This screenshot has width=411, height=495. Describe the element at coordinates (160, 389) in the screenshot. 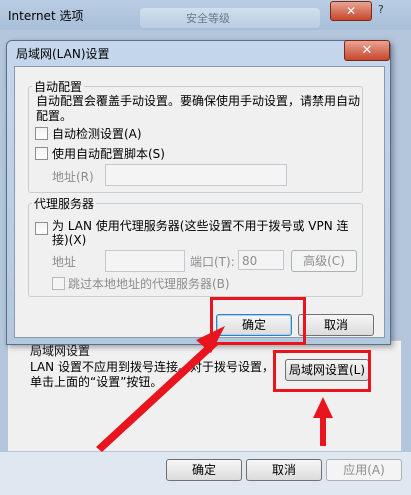

I see `arrow-to-ok` at that location.